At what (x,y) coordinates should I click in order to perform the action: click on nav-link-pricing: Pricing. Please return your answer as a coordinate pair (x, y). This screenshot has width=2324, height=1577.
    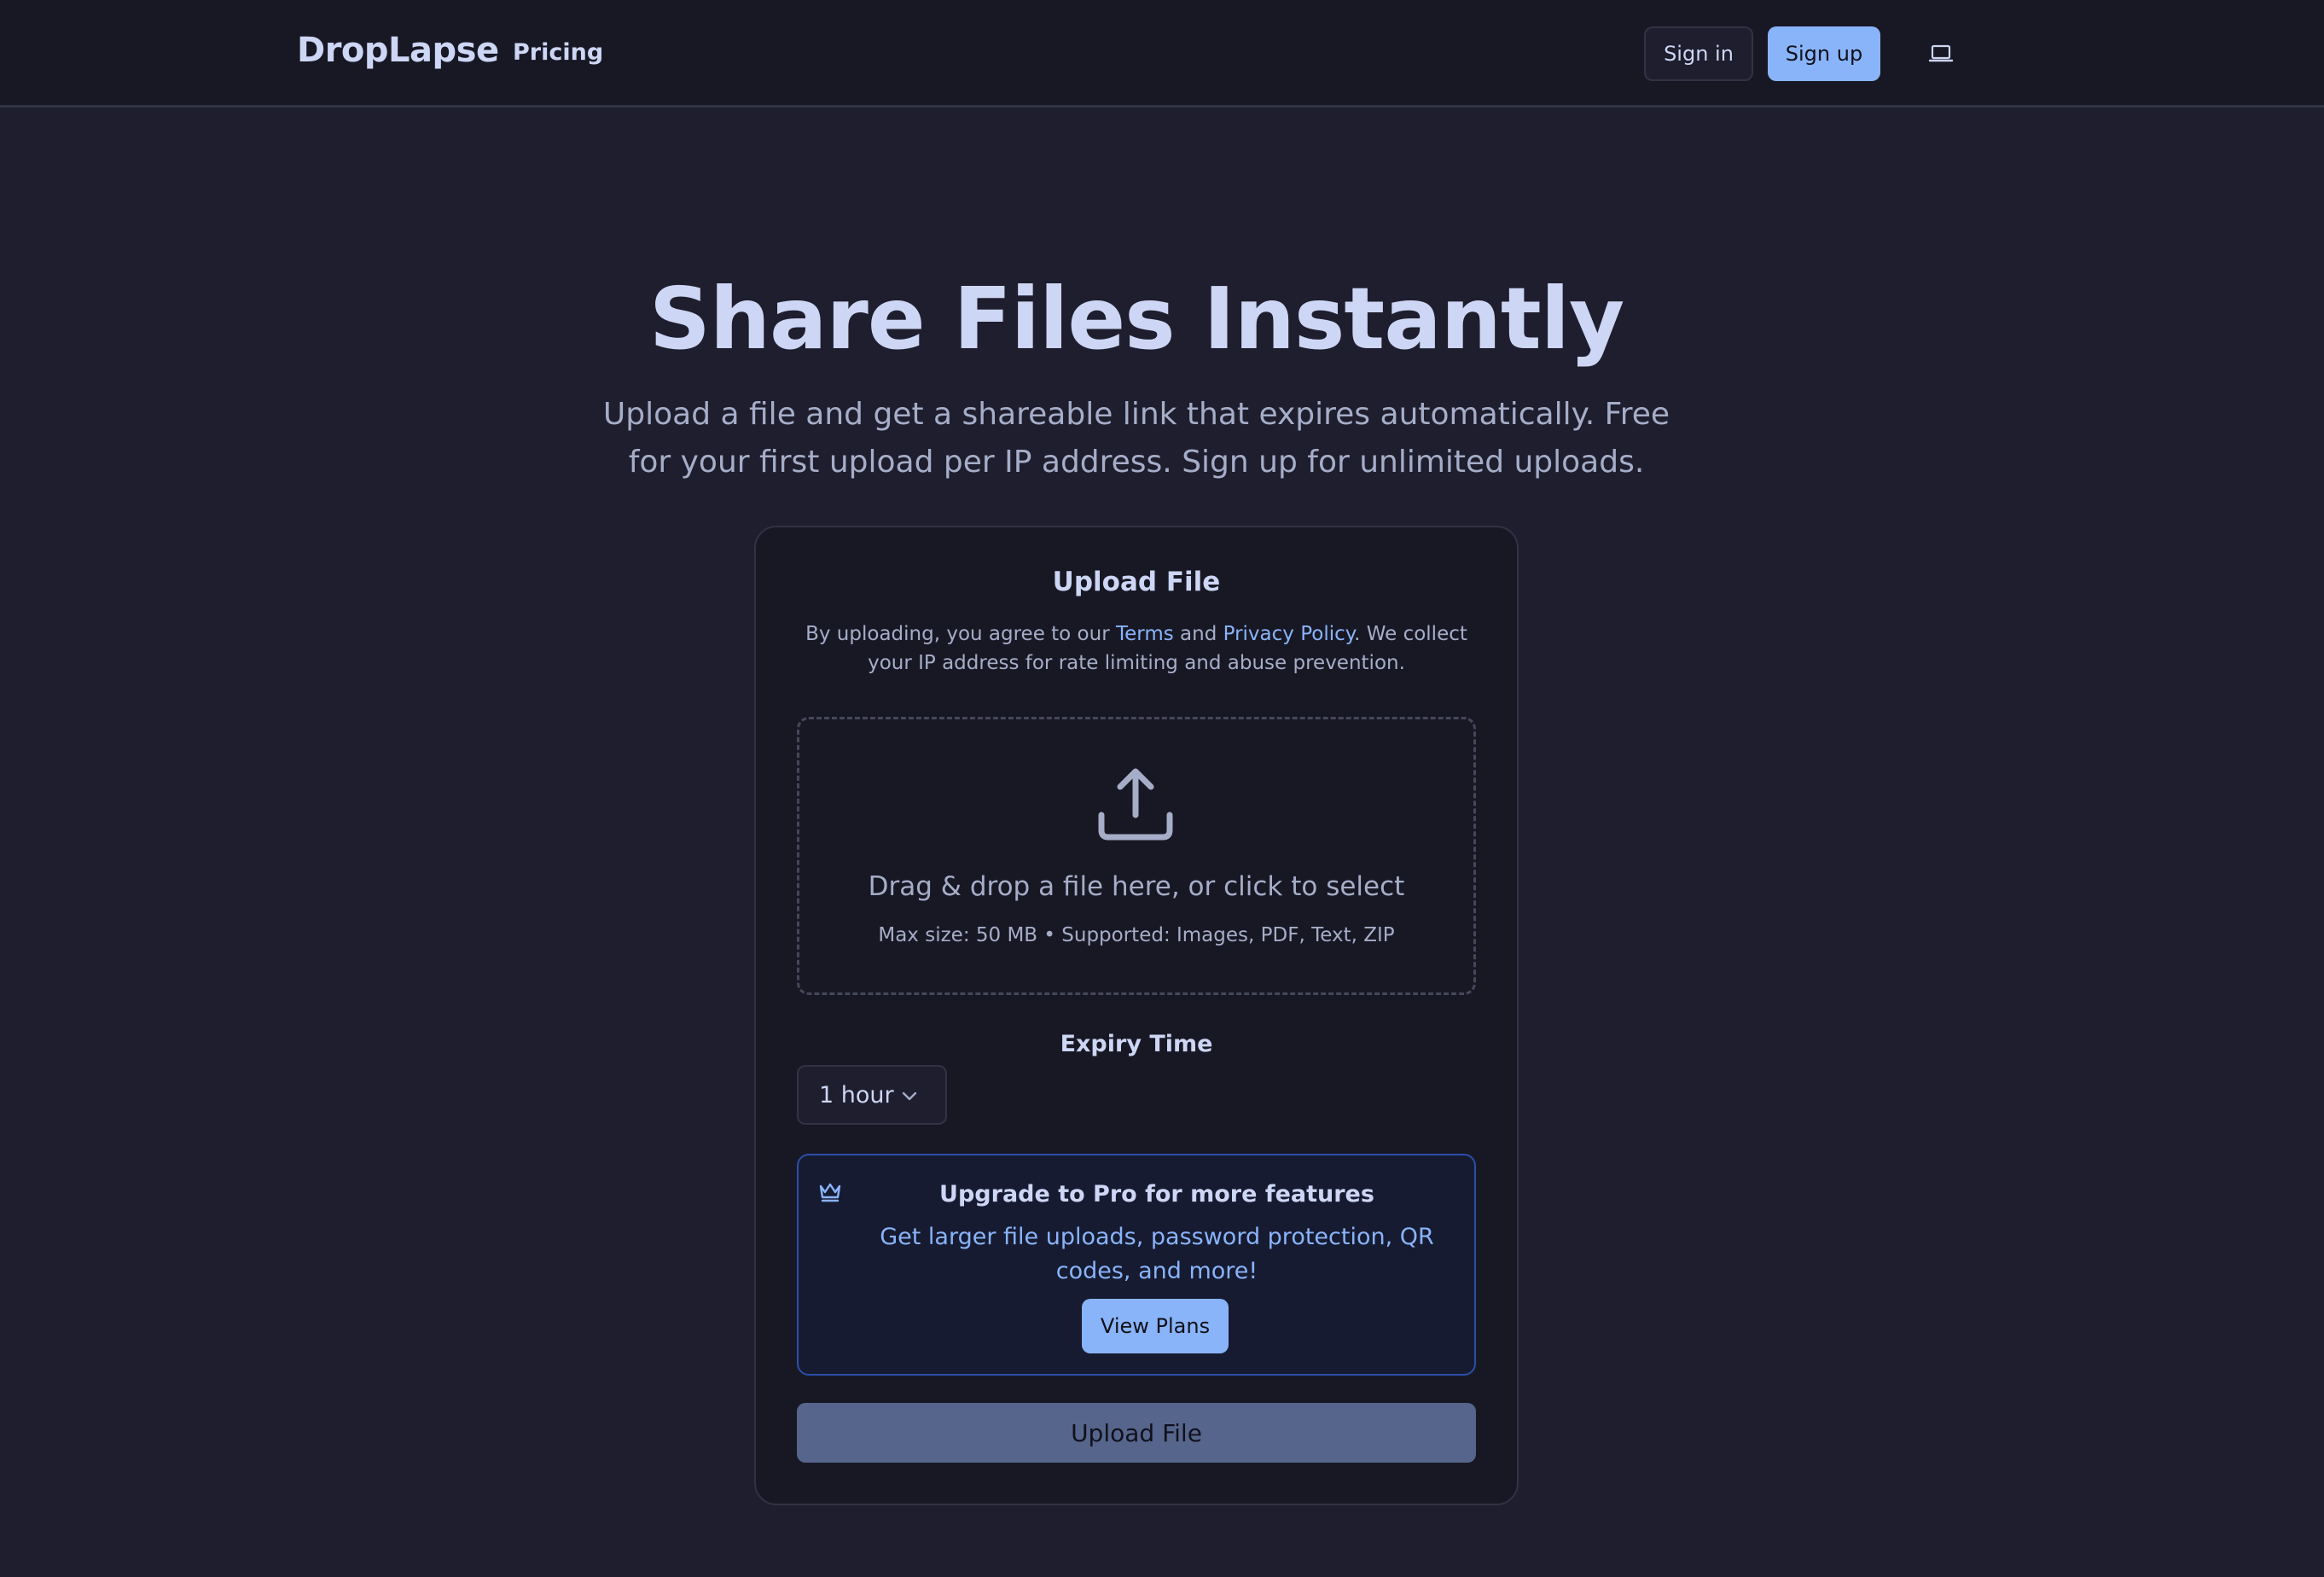
    Looking at the image, I should click on (558, 52).